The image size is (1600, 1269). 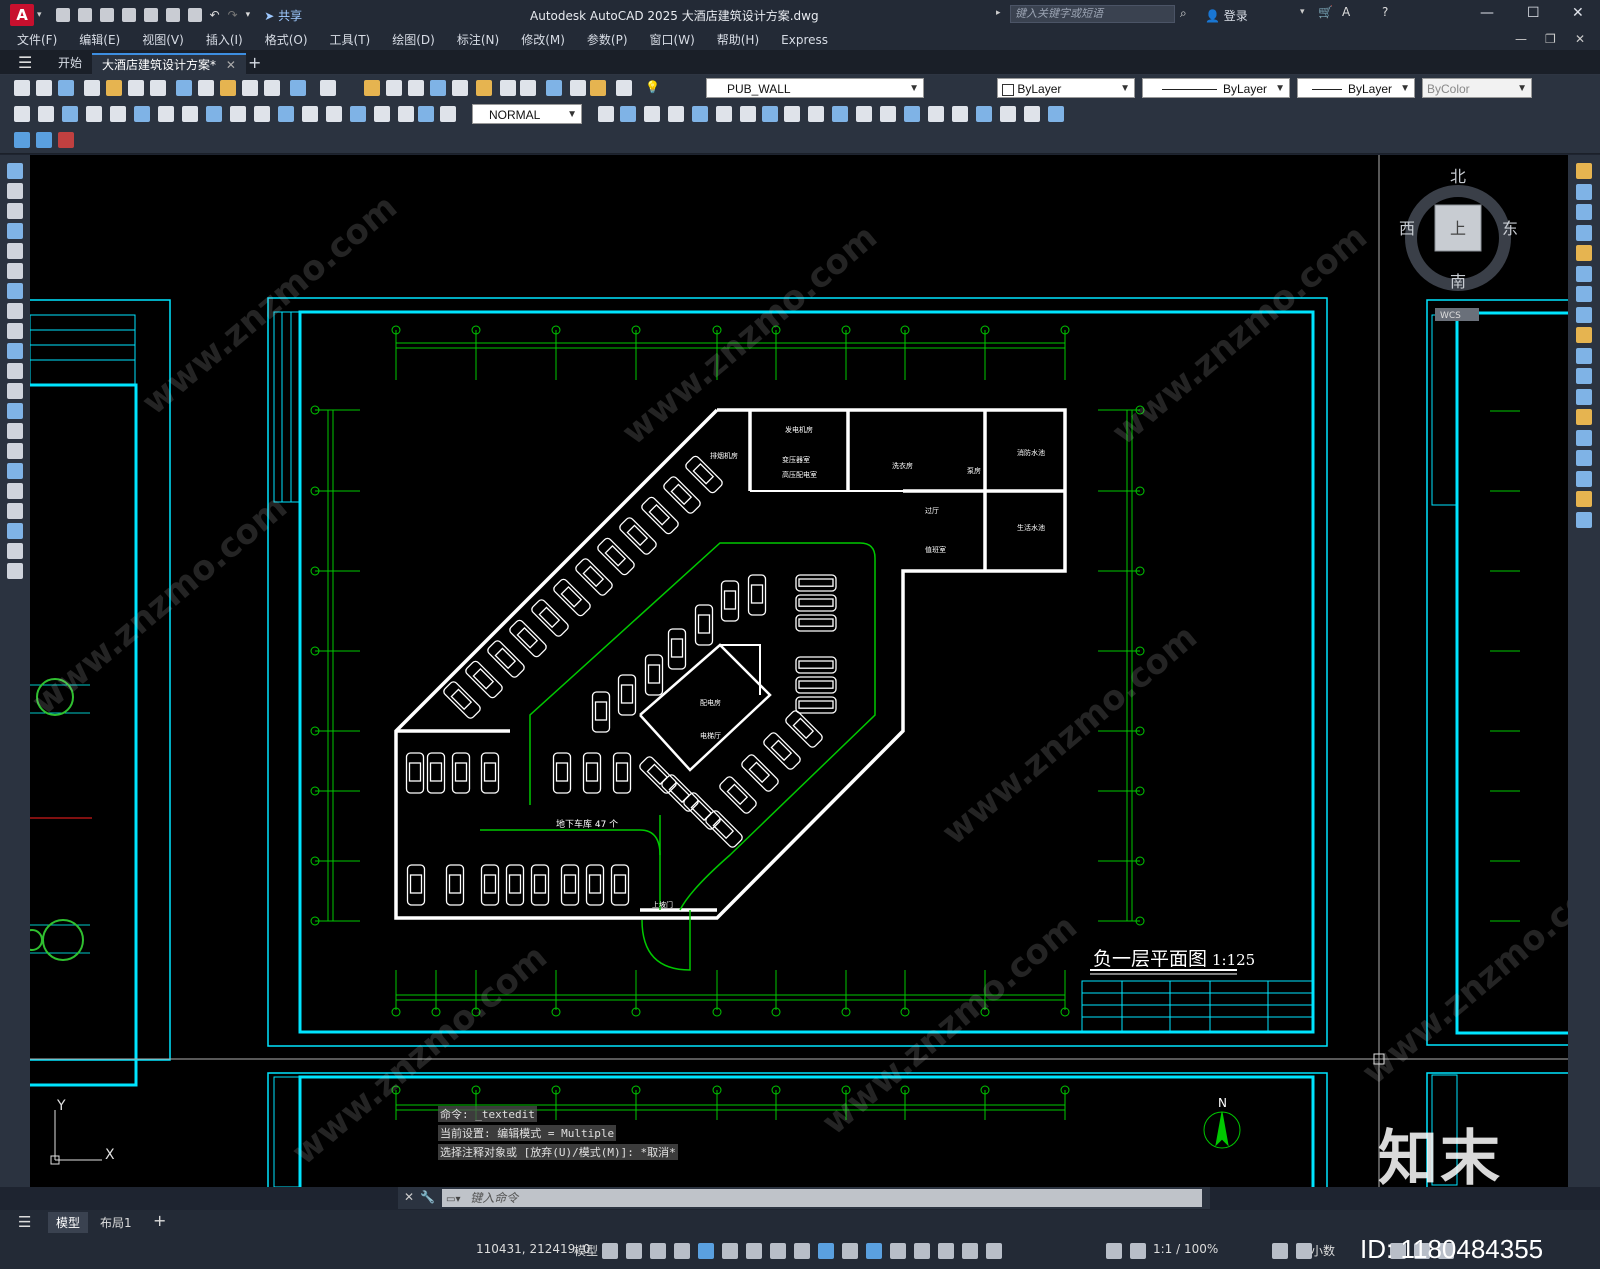 I want to click on viewcube: 上 北 南 东 西 WCS, so click(x=1458, y=244).